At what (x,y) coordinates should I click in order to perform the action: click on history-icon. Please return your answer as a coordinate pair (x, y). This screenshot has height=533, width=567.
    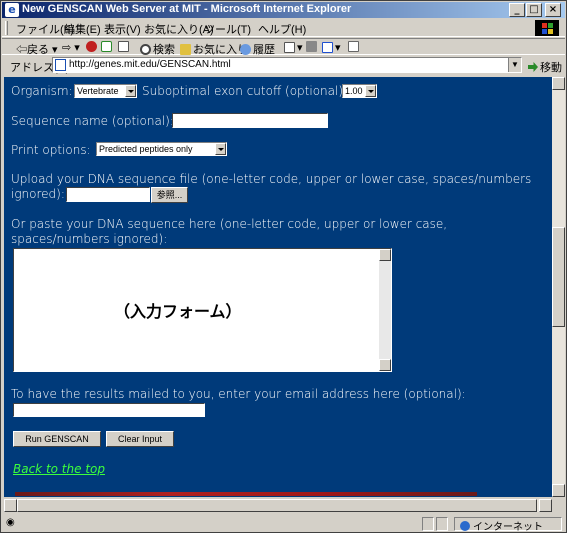
    Looking at the image, I should click on (245, 49).